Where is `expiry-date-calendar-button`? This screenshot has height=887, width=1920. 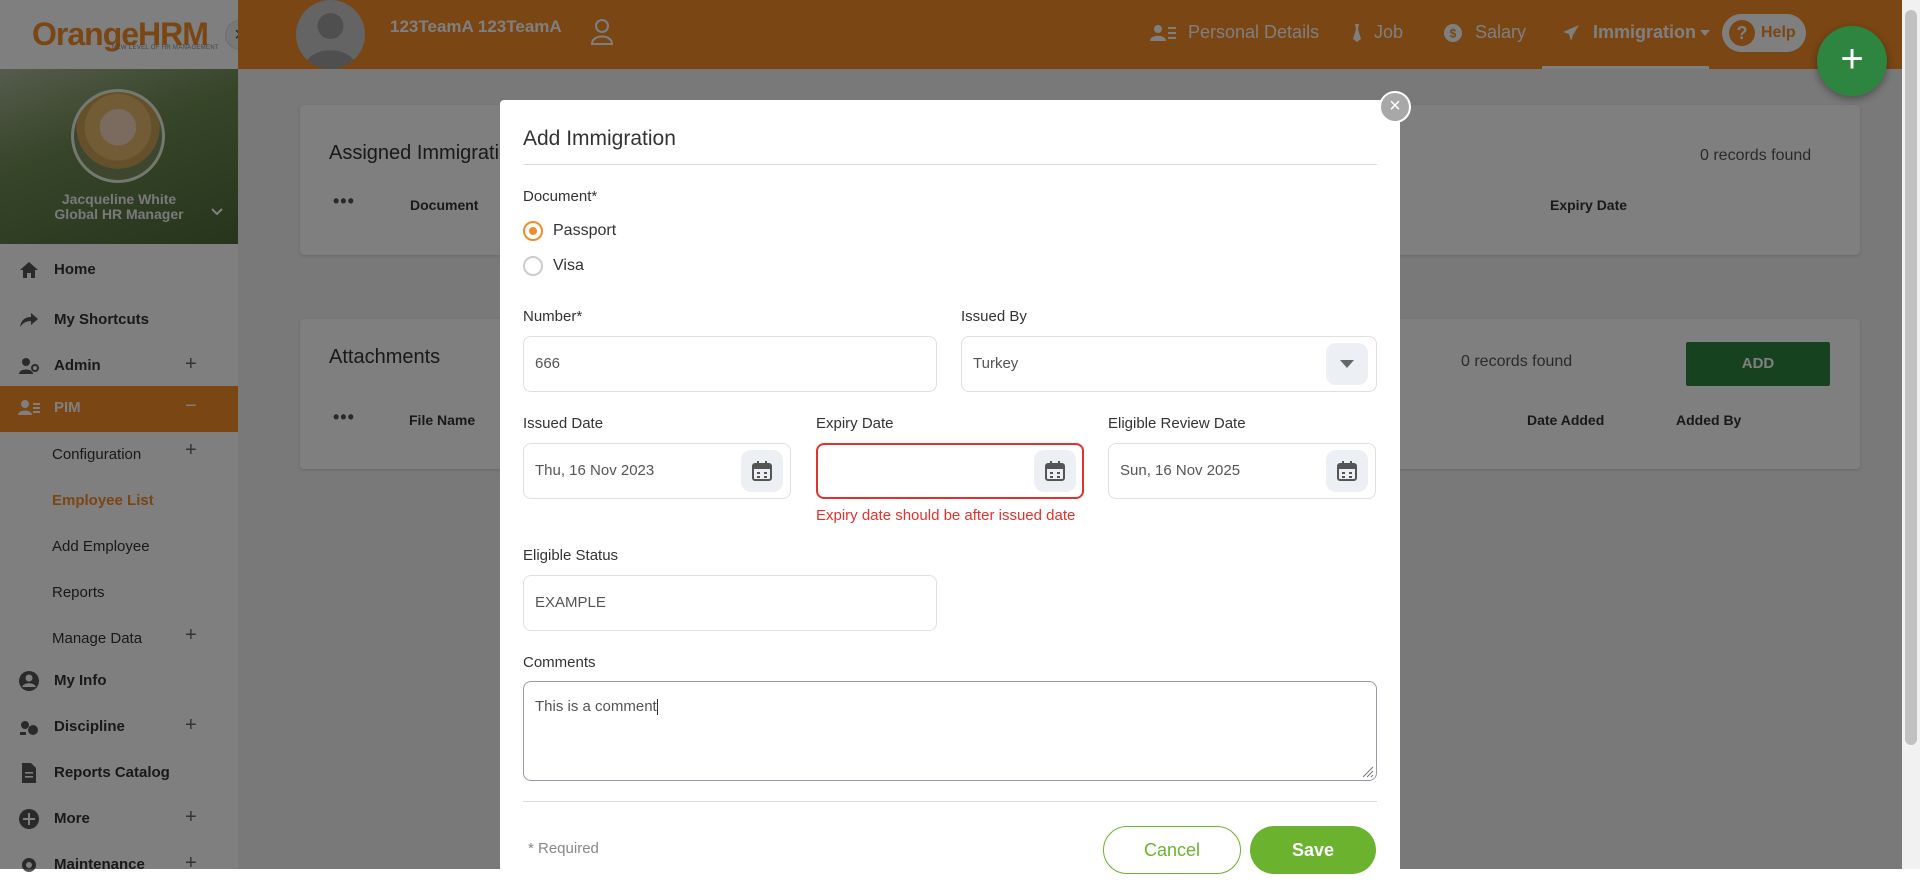
expiry-date-calendar-button is located at coordinates (1055, 471).